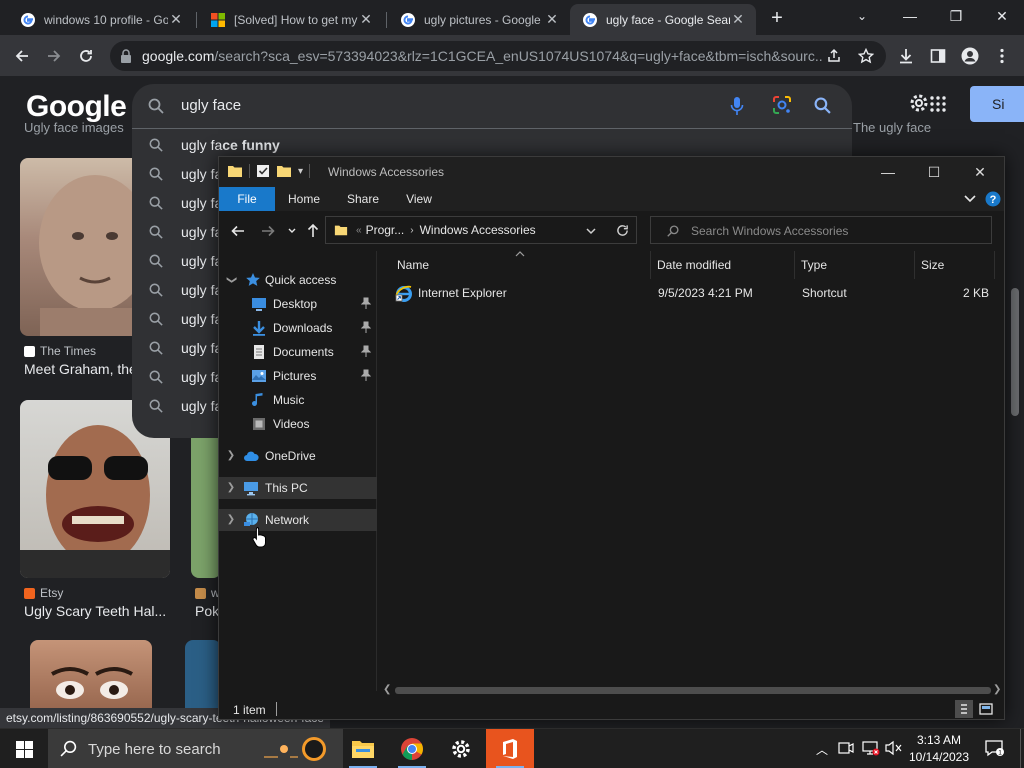 The height and width of the screenshot is (768, 1024). Describe the element at coordinates (292, 231) in the screenshot. I see `recent-locations-chevron-icon` at that location.